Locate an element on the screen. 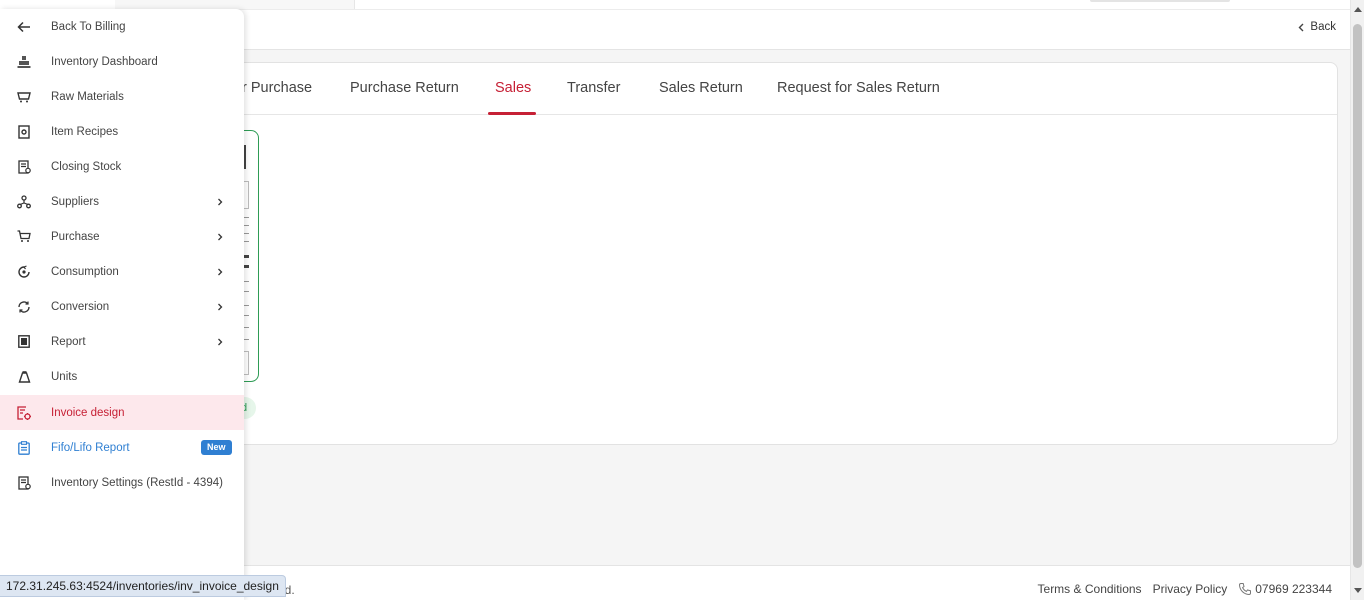 This screenshot has width=1364, height=600. sidebar-item-item-recipes: Item Recipes is located at coordinates (122, 131).